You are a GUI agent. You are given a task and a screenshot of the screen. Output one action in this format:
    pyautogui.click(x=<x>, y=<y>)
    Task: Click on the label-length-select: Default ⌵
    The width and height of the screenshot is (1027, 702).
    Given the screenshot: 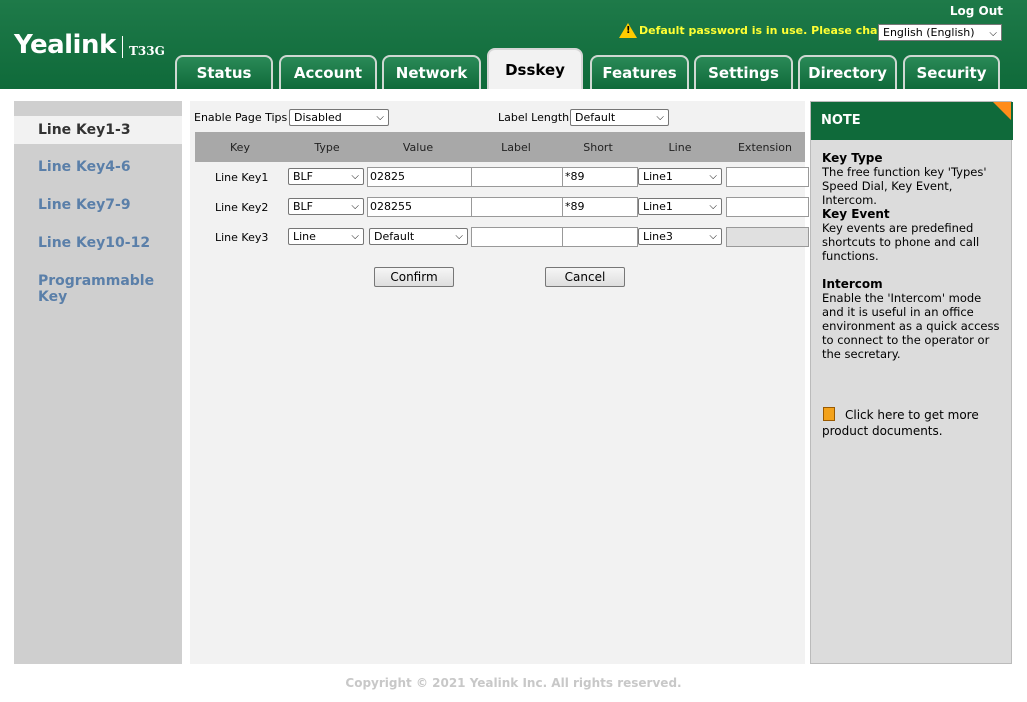 What is the action you would take?
    pyautogui.click(x=619, y=117)
    